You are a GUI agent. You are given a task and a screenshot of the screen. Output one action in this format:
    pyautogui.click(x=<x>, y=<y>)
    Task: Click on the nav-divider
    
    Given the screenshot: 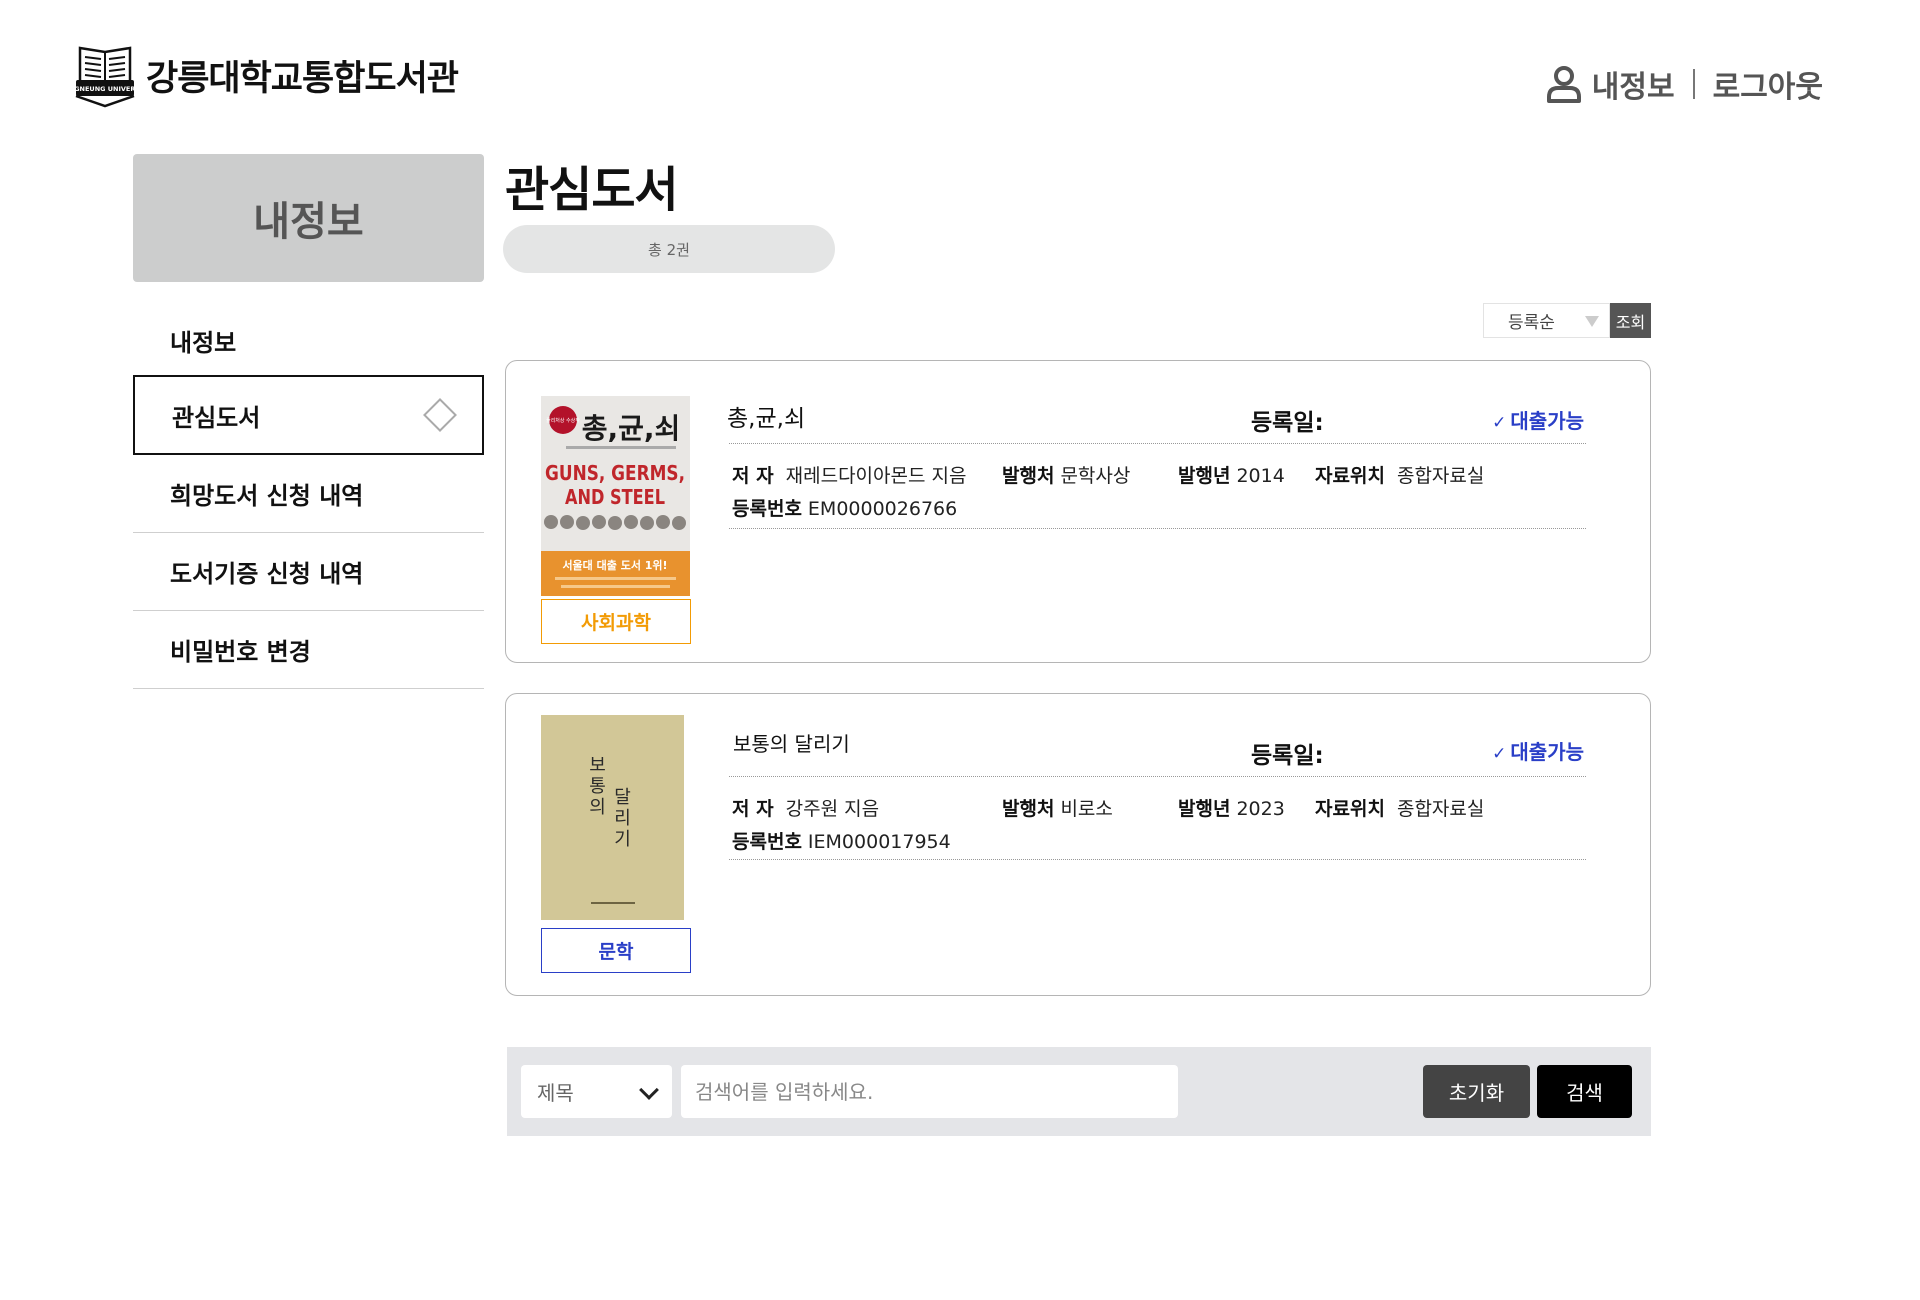 What is the action you would take?
    pyautogui.click(x=1693, y=84)
    